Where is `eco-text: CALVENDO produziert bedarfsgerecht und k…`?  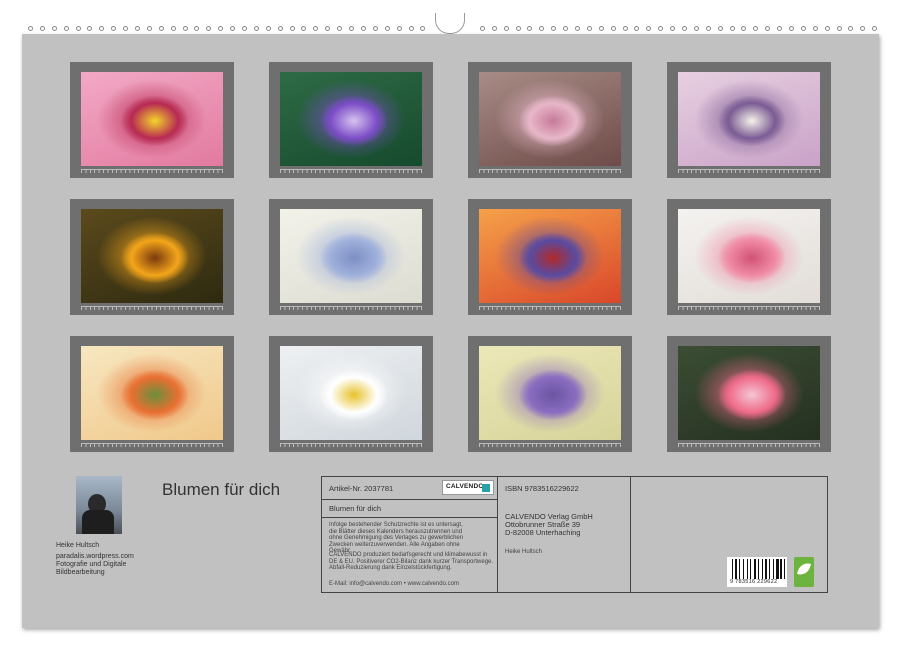 eco-text: CALVENDO produziert bedarfsgerecht und k… is located at coordinates (411, 562).